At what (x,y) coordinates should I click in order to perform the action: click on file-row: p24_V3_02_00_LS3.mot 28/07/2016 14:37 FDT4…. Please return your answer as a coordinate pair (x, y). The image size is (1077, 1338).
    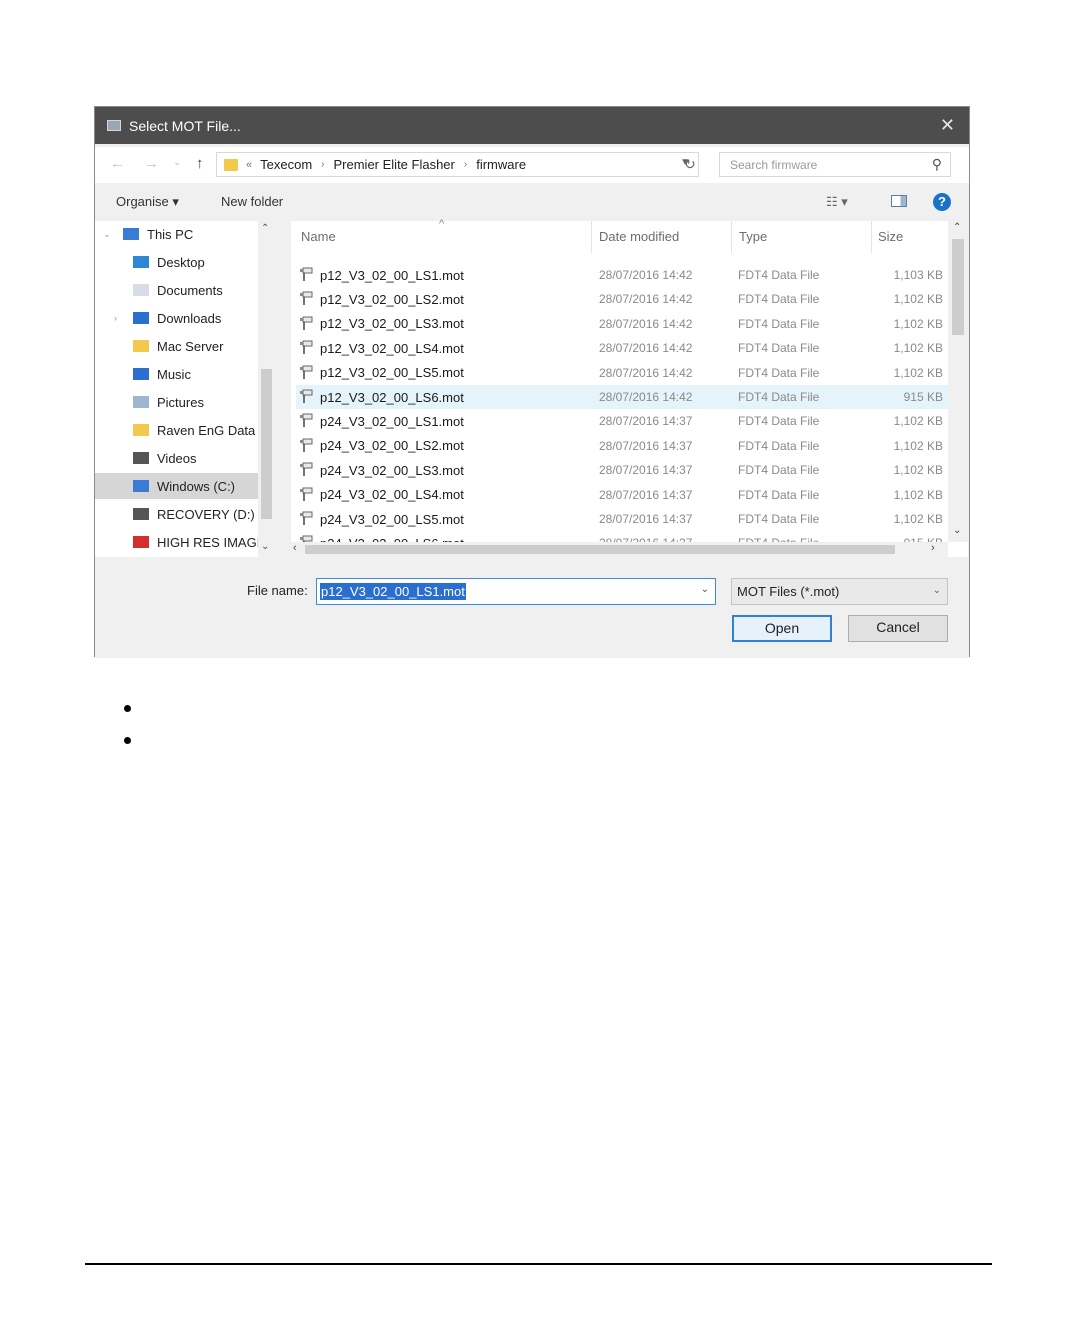
    Looking at the image, I should click on (622, 470).